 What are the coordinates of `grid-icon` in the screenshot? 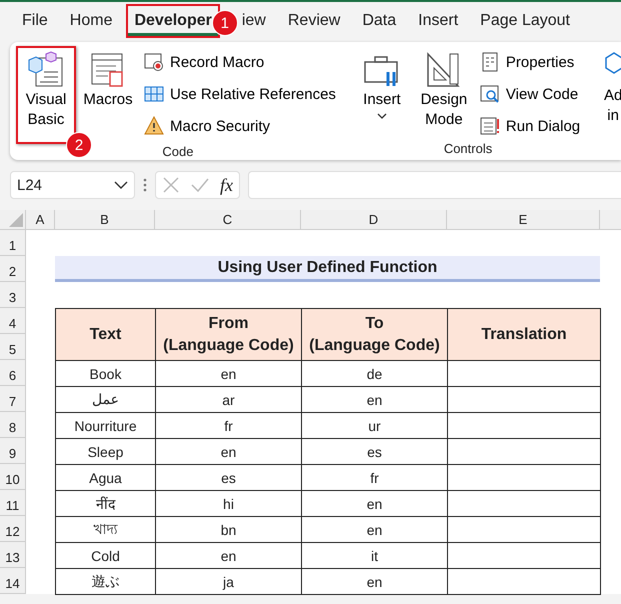 It's located at (154, 94).